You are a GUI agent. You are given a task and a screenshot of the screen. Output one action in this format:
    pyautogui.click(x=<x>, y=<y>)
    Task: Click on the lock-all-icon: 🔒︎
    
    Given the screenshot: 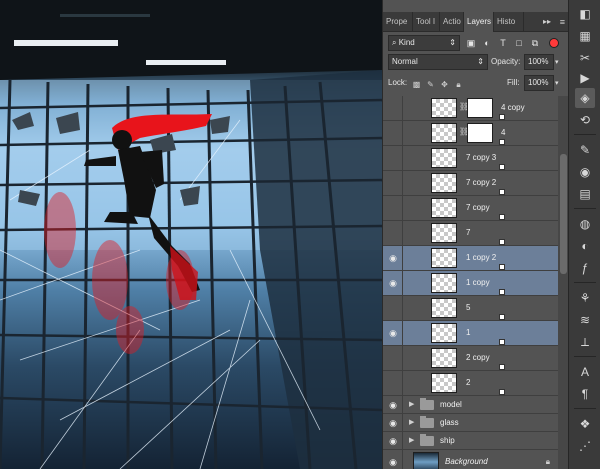 What is the action you would take?
    pyautogui.click(x=458, y=84)
    